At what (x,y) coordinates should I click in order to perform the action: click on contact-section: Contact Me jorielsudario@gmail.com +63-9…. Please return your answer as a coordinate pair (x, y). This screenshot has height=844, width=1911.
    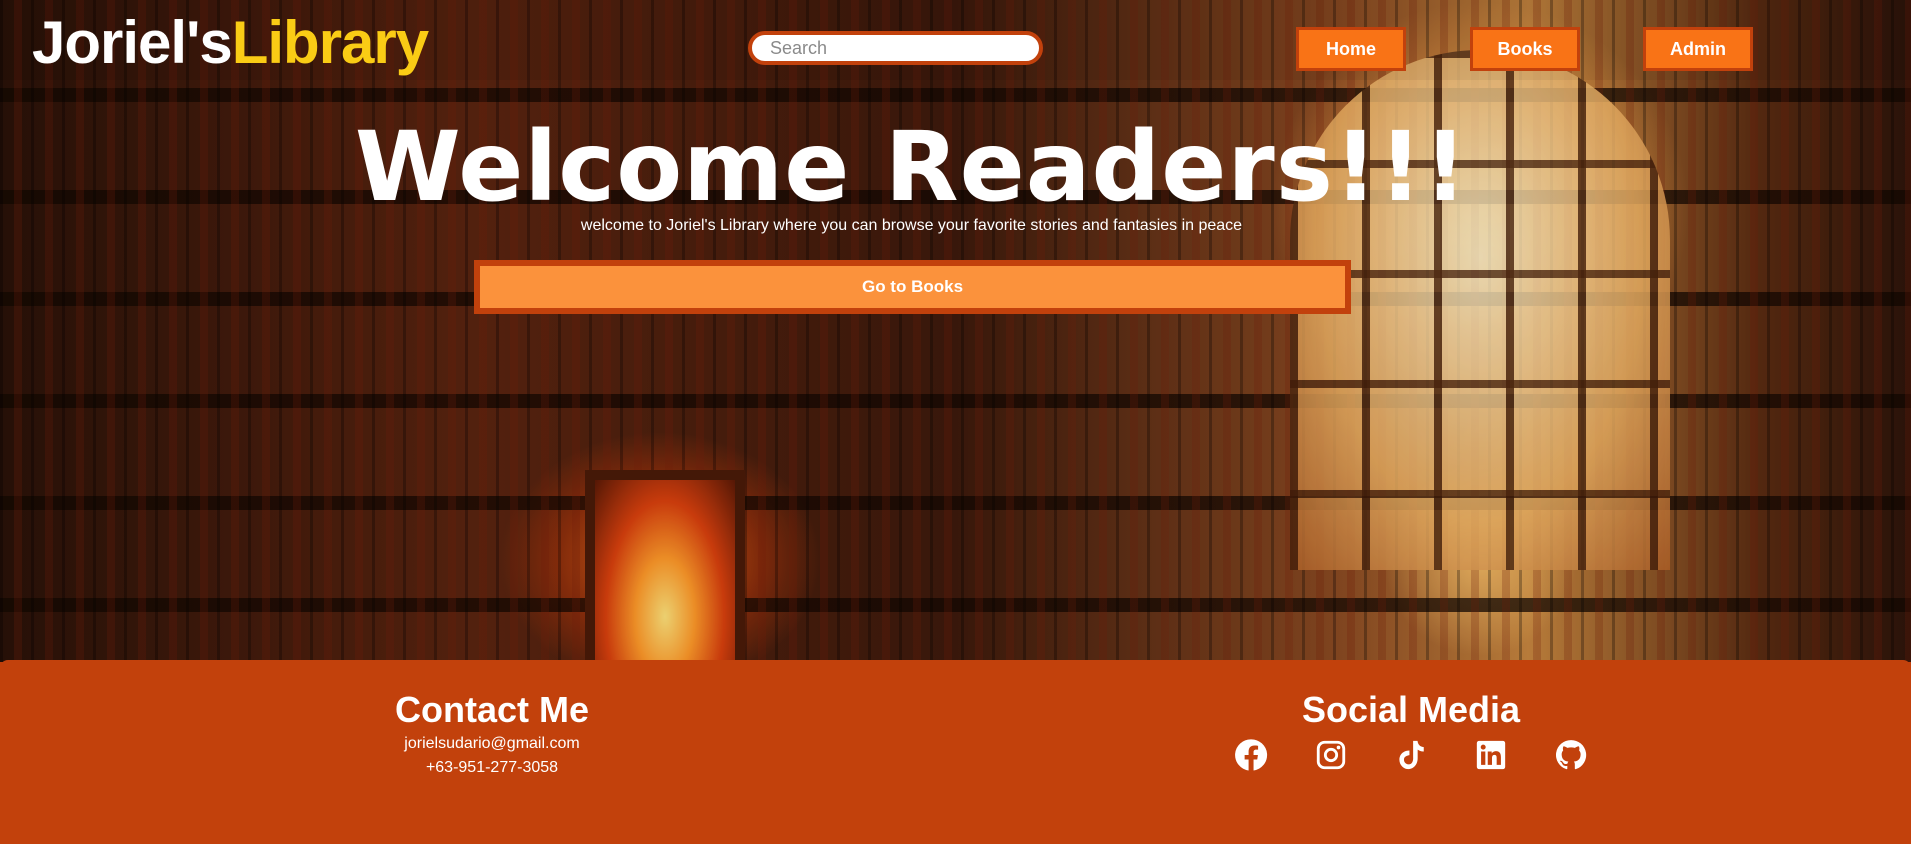
    Looking at the image, I should click on (492, 734).